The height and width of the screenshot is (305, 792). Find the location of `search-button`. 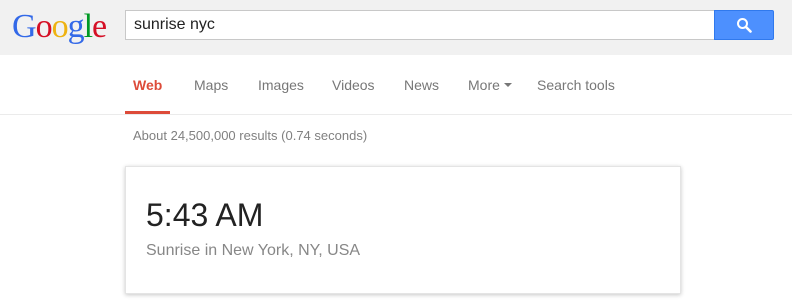

search-button is located at coordinates (744, 25).